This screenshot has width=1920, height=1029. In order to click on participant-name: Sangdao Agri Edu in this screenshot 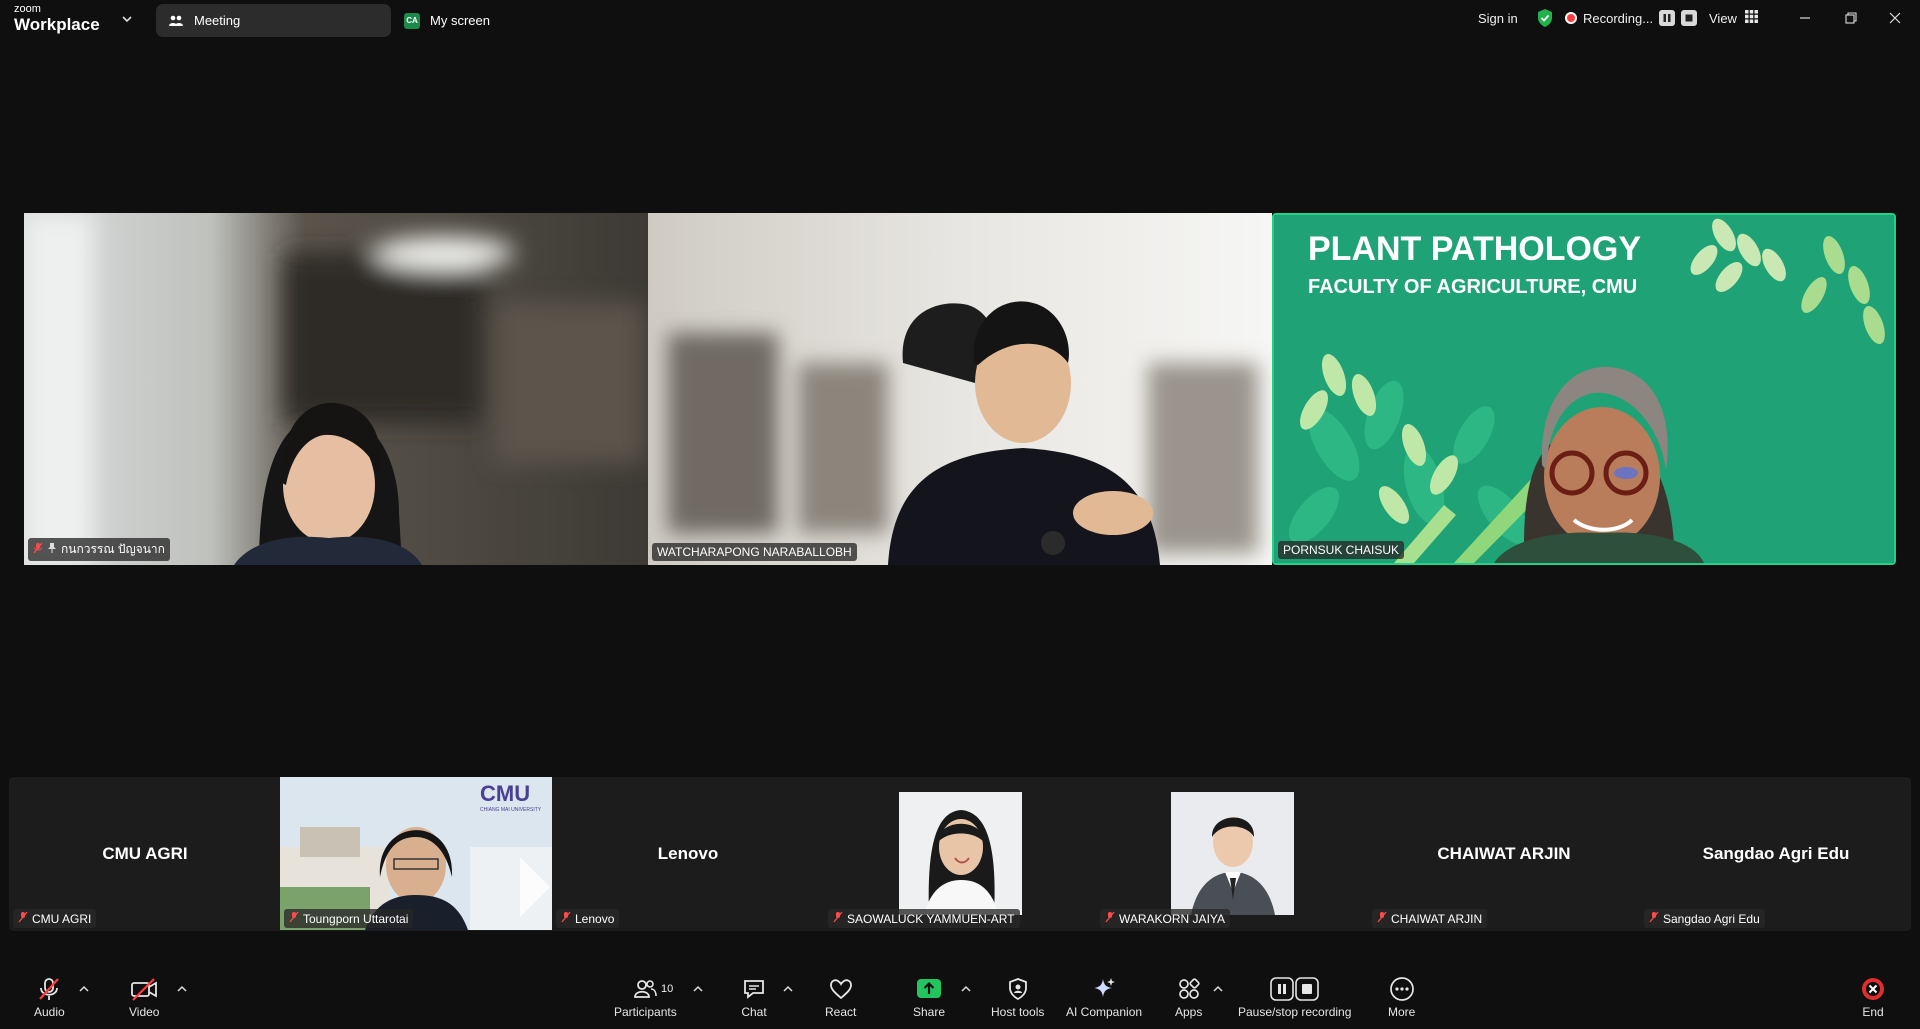, I will do `click(1711, 918)`.